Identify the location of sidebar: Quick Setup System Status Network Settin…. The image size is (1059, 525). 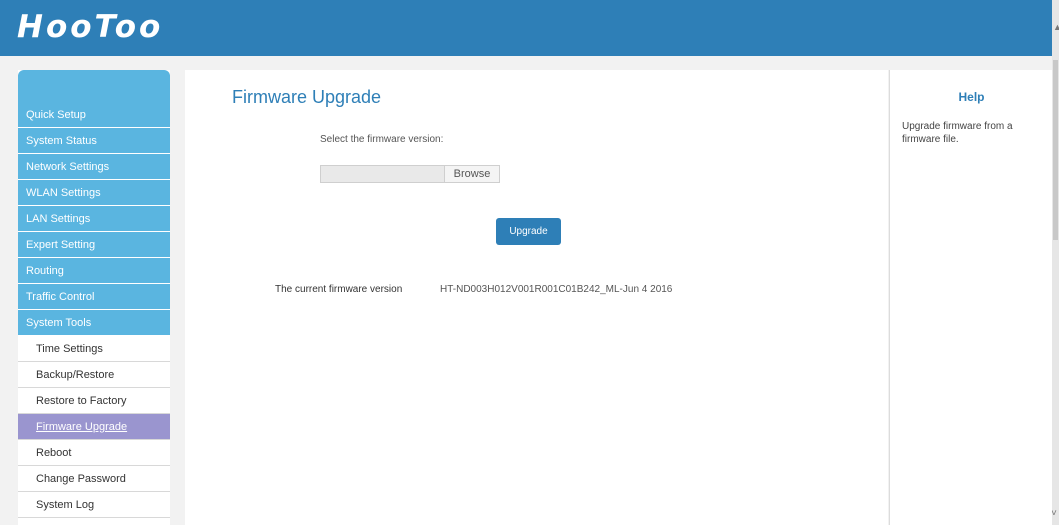
(94, 297).